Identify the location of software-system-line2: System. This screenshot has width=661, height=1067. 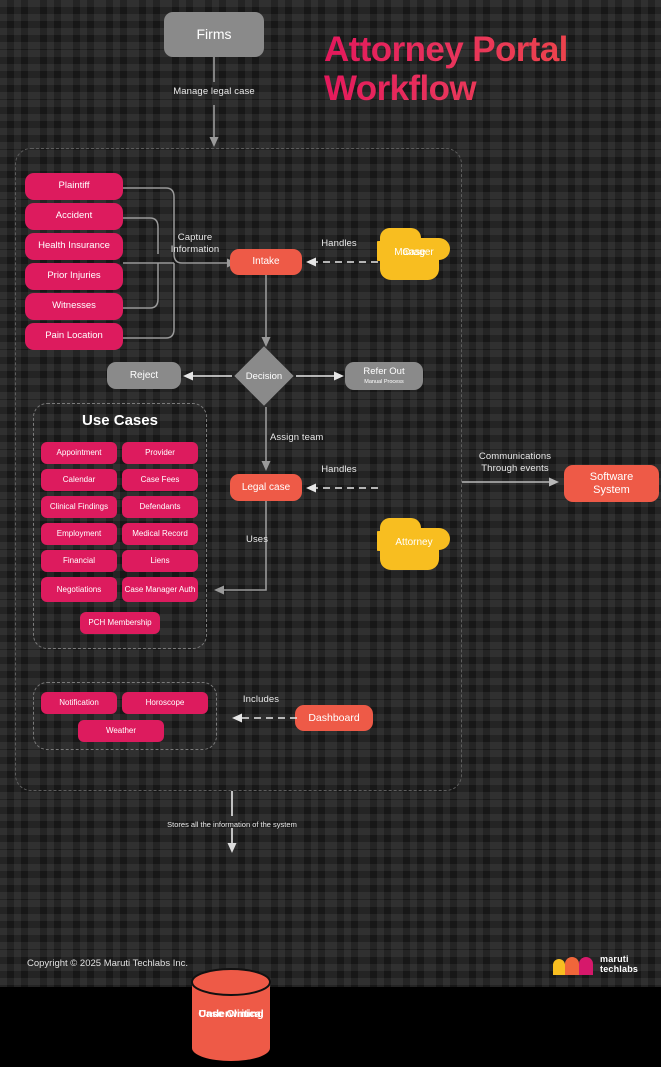
(611, 489).